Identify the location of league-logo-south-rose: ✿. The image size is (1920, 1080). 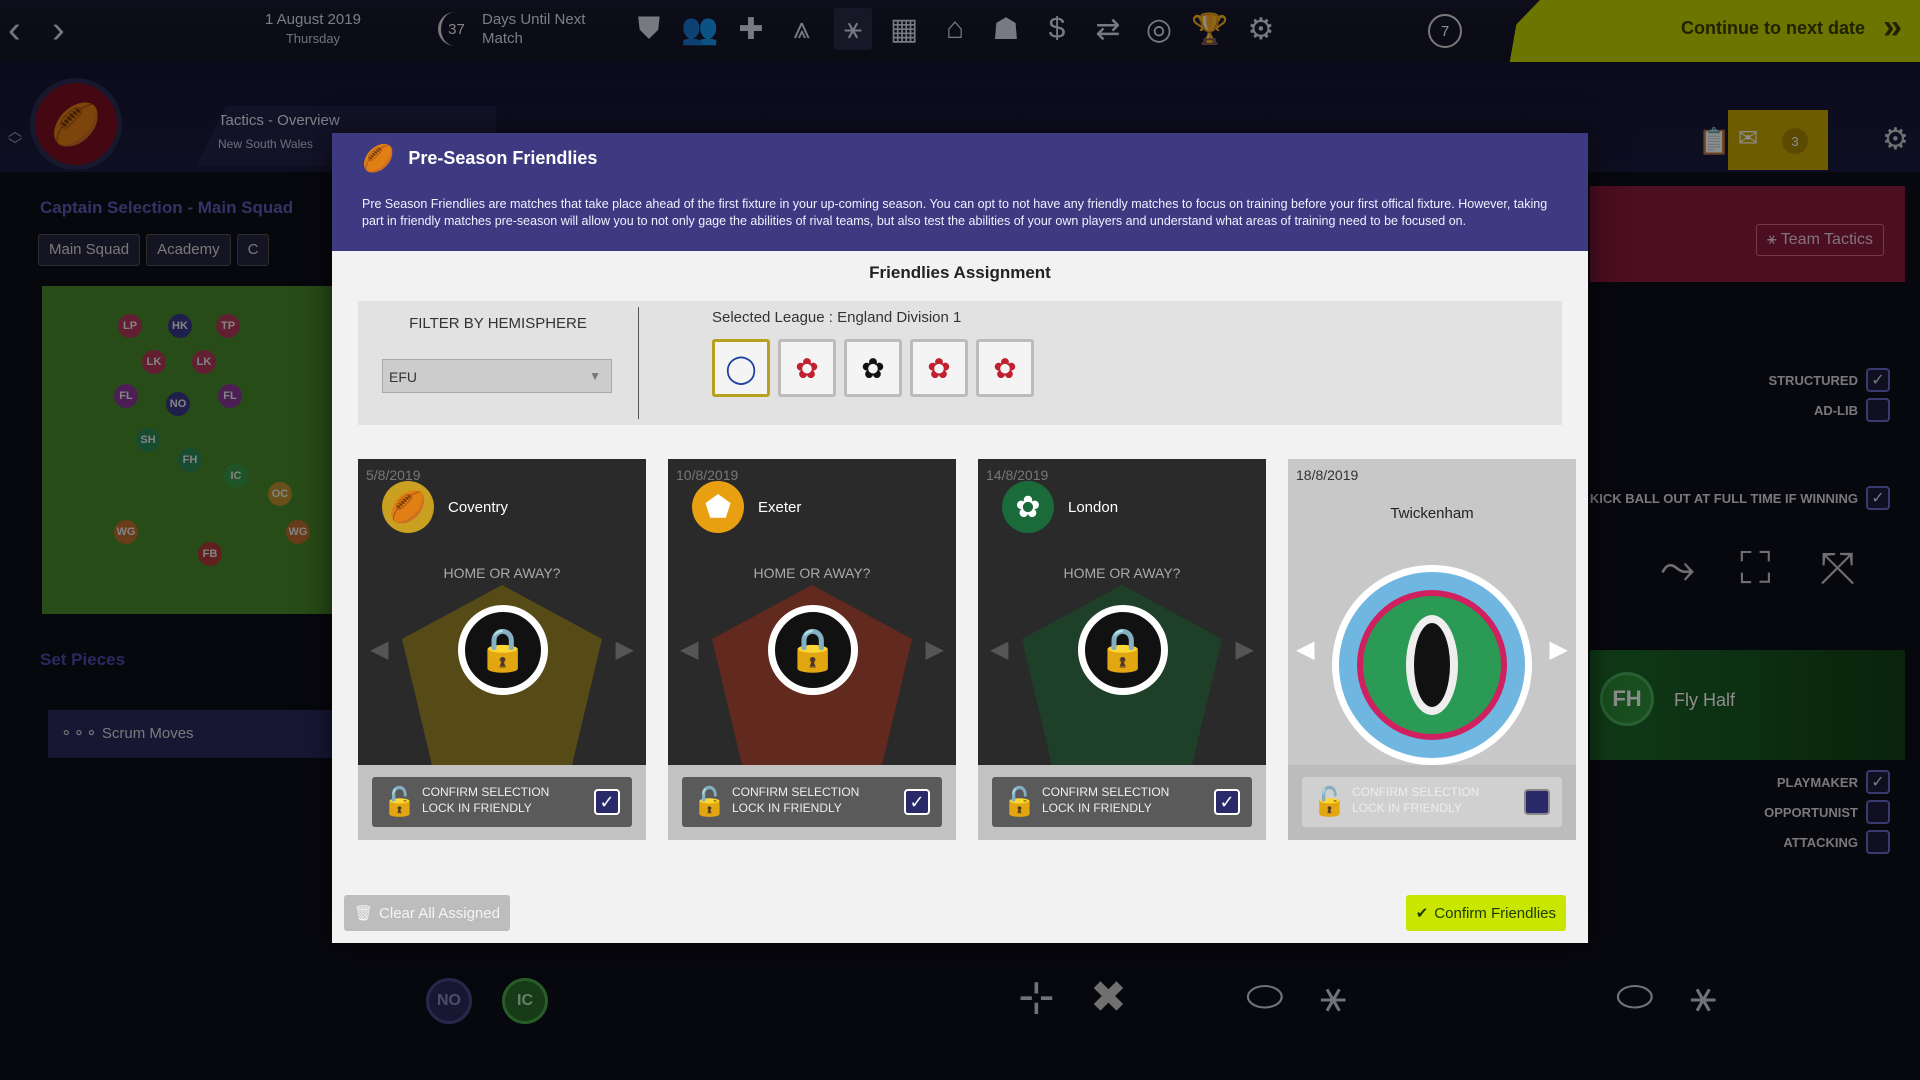
(1005, 368).